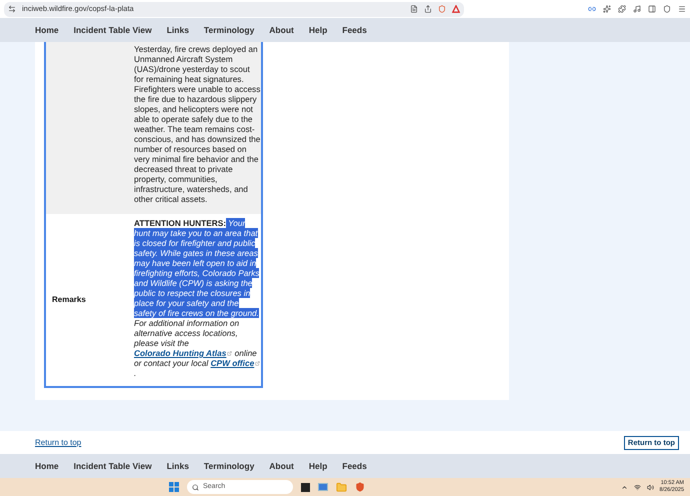  What do you see at coordinates (607, 9) in the screenshot?
I see `sparkle-icon` at bounding box center [607, 9].